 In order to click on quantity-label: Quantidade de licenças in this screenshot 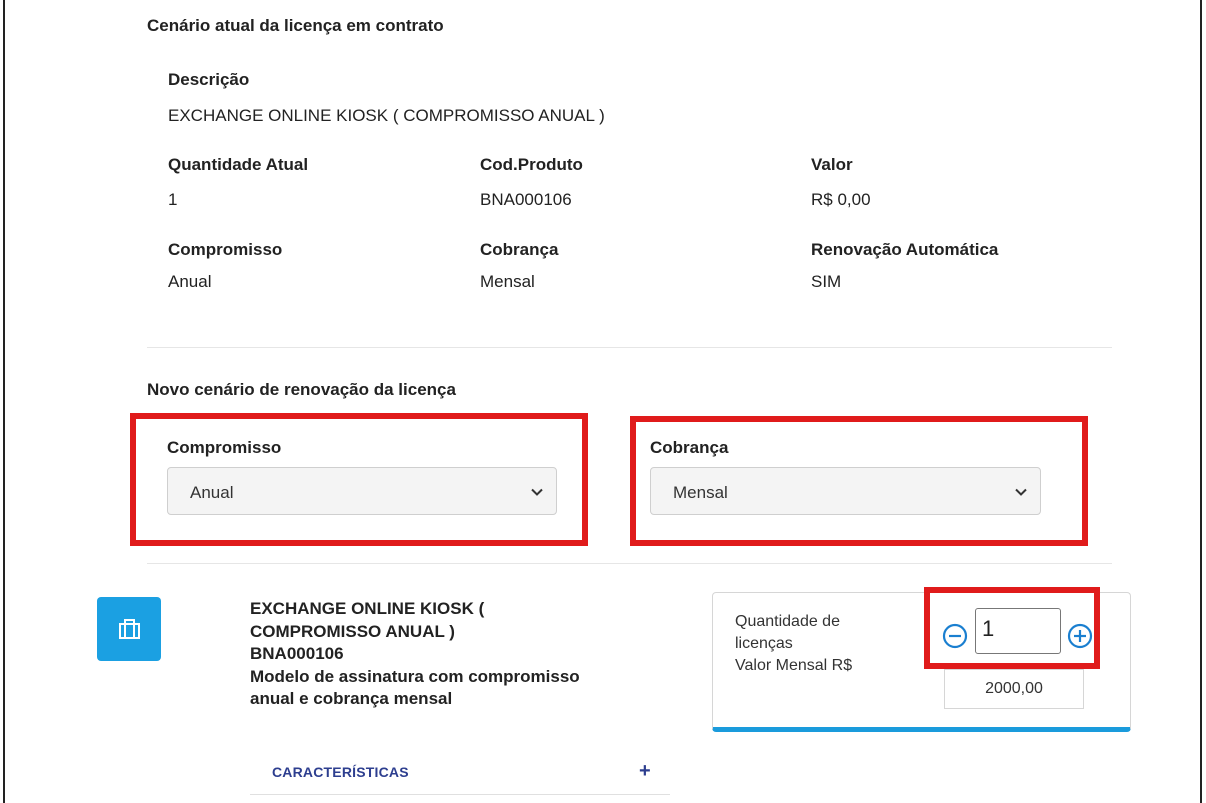, I will do `click(787, 633)`.